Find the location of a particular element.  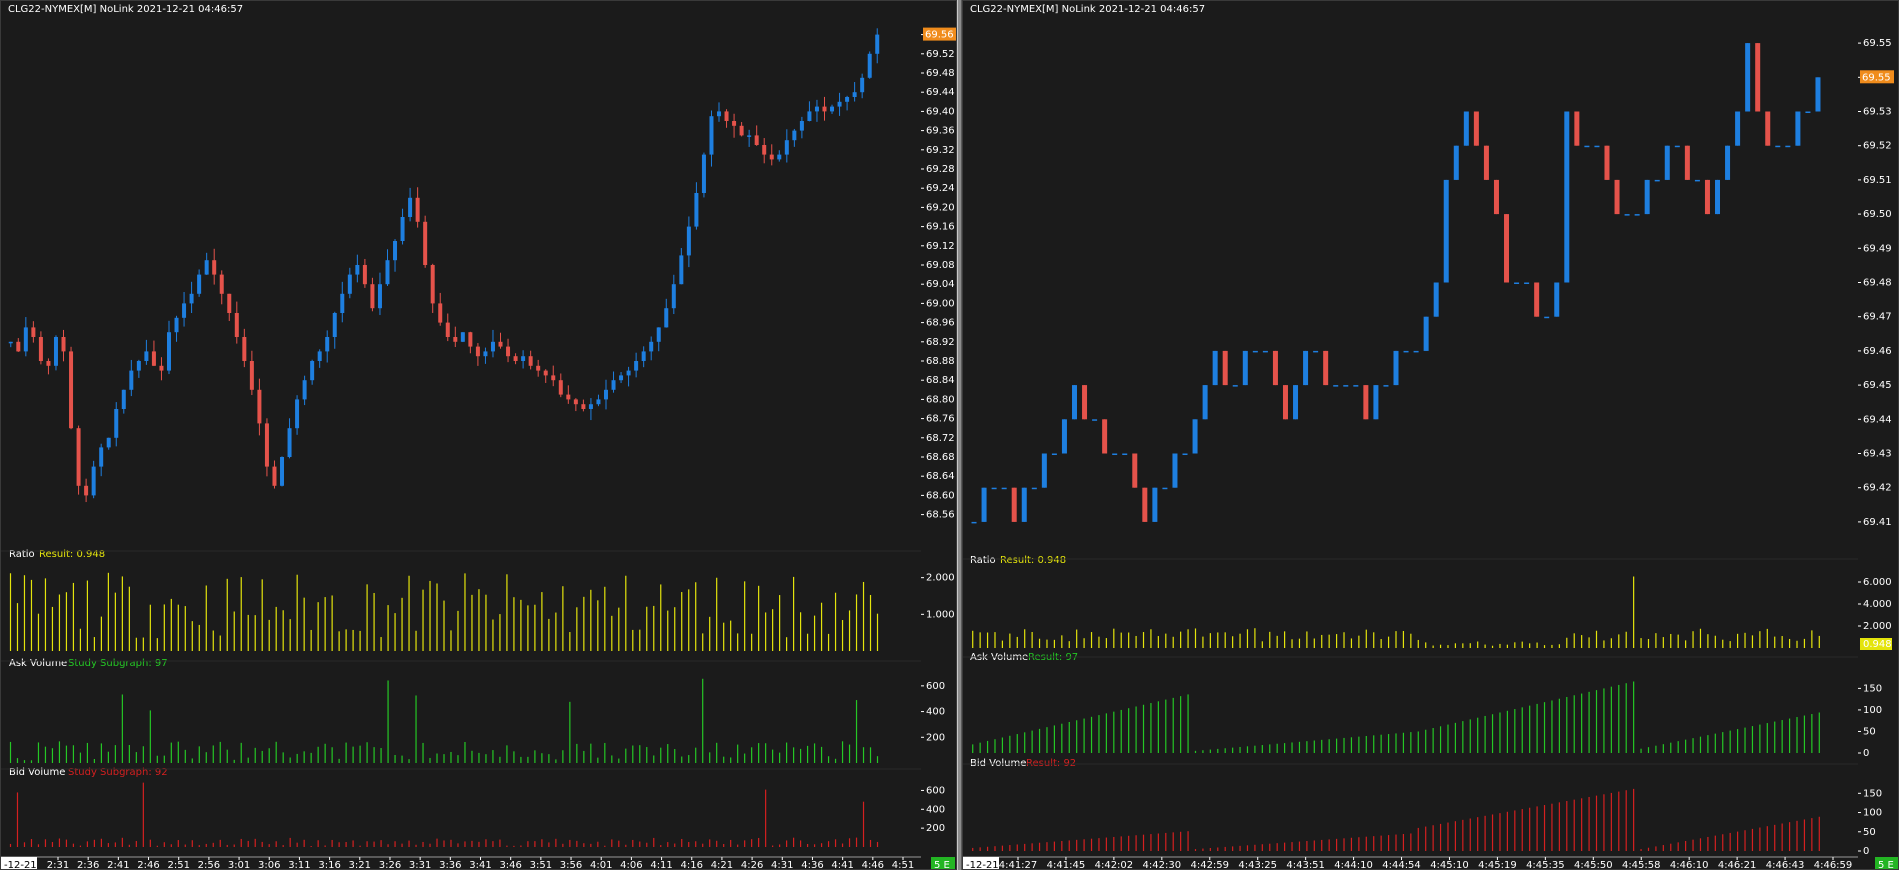

ratio-pane: 6.000 4.000 2.000 0.948 is located at coordinates (1427, 604).